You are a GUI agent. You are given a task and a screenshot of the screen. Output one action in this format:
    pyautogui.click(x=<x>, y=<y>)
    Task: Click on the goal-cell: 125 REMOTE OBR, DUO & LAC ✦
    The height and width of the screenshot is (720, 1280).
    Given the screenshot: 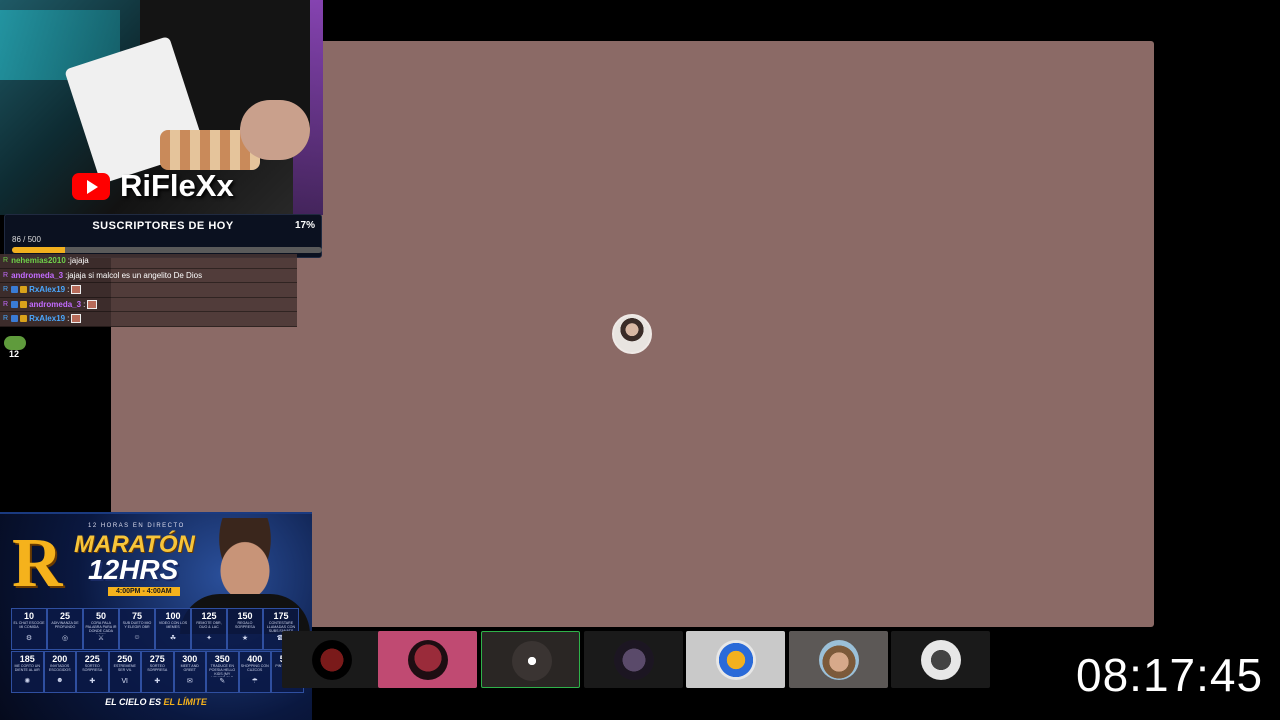 What is the action you would take?
    pyautogui.click(x=209, y=629)
    